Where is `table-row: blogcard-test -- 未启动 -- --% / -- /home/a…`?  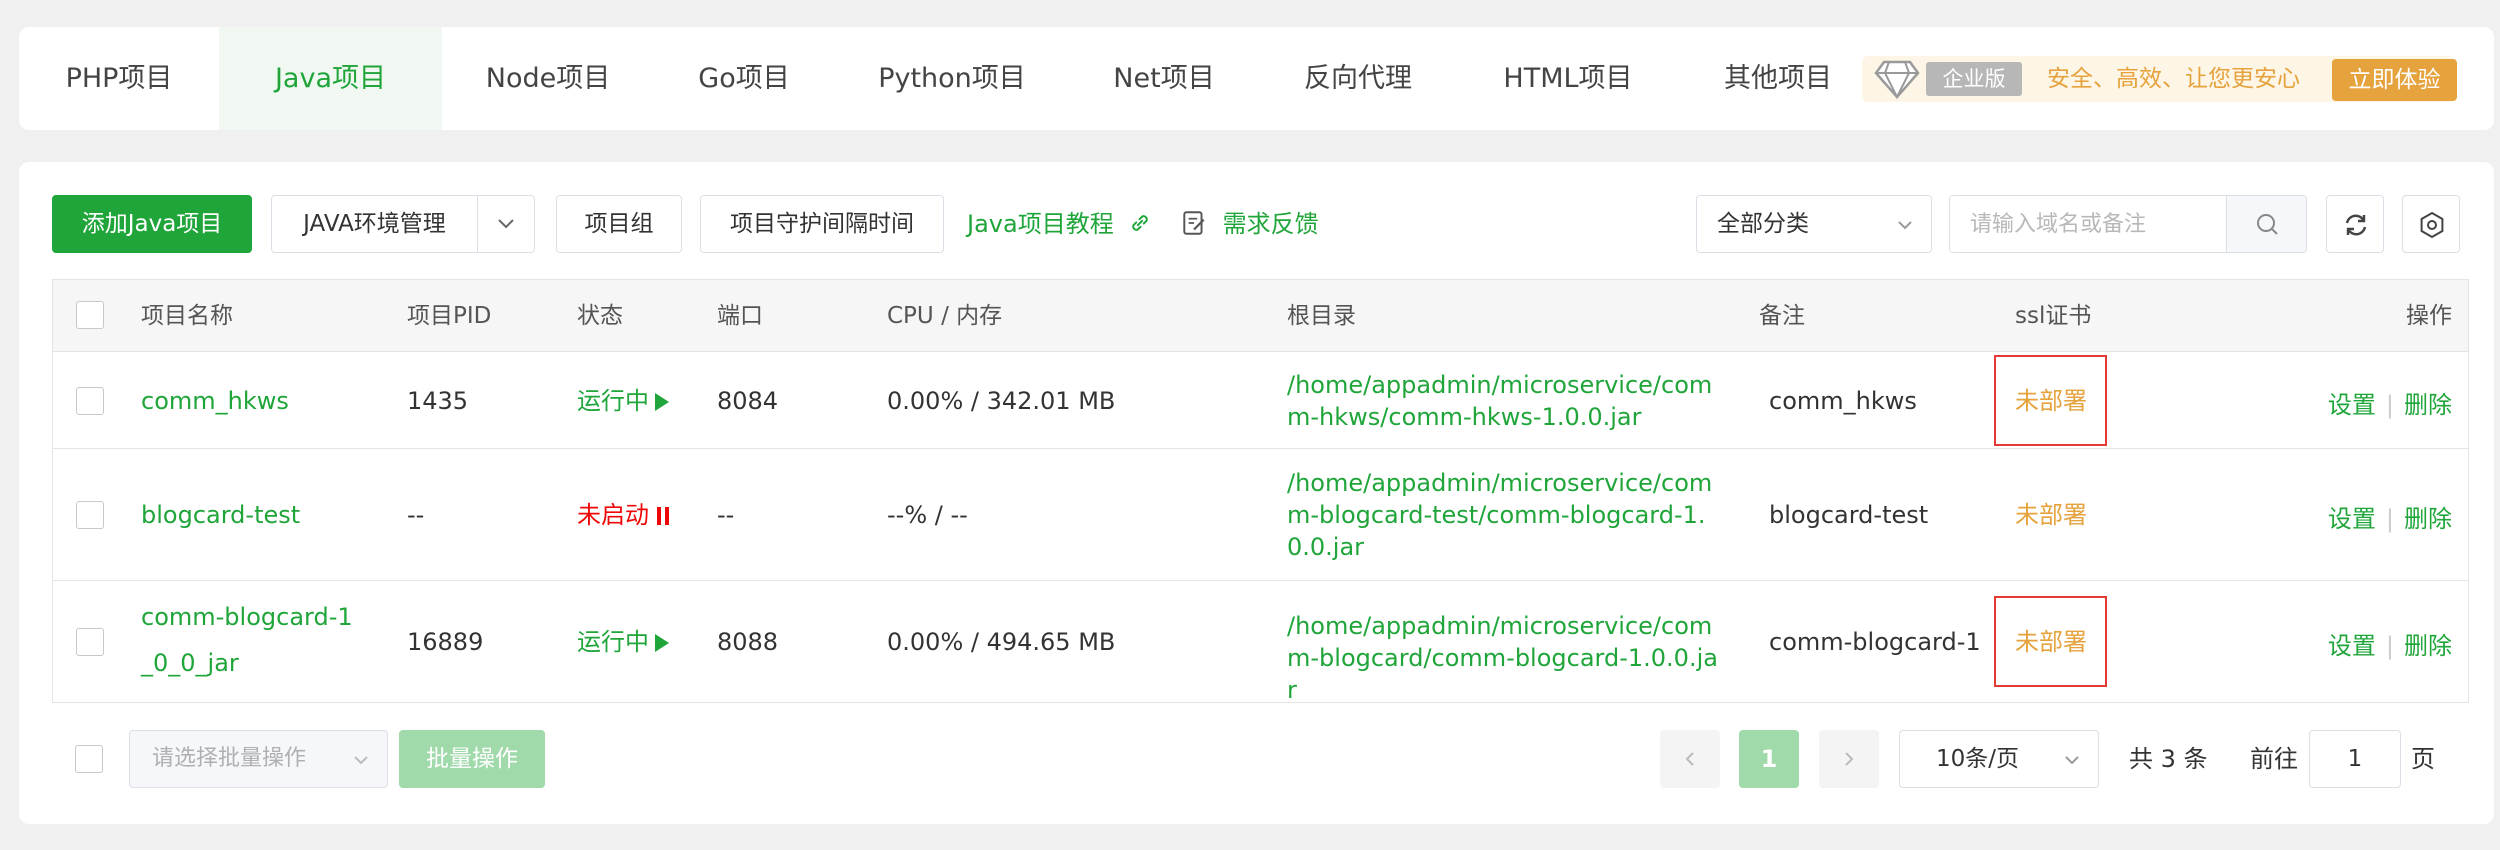 table-row: blogcard-test -- 未启动 -- --% / -- /home/a… is located at coordinates (1260, 515).